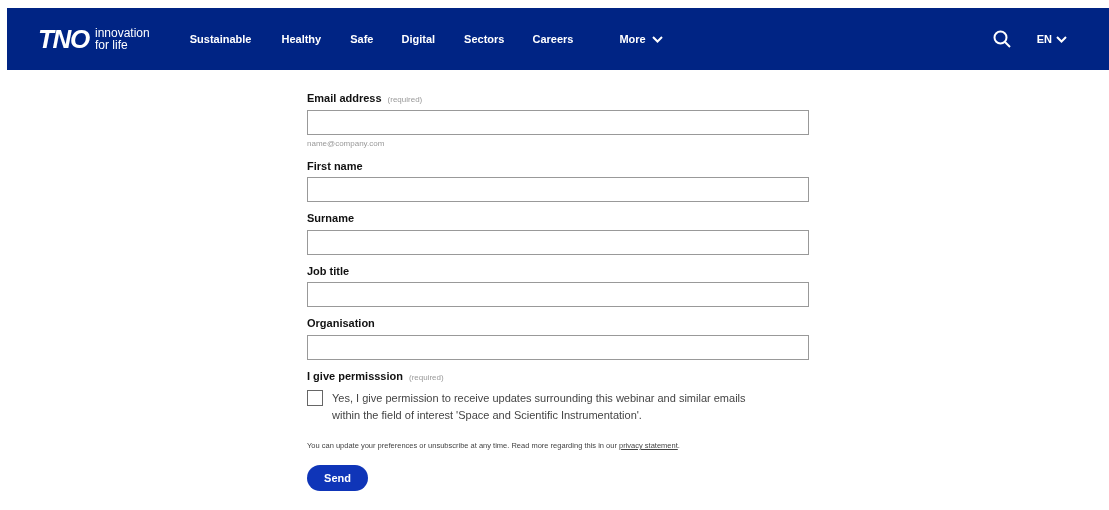 This screenshot has height=510, width=1109. Describe the element at coordinates (220, 39) in the screenshot. I see `nav-link: Sustainable` at that location.